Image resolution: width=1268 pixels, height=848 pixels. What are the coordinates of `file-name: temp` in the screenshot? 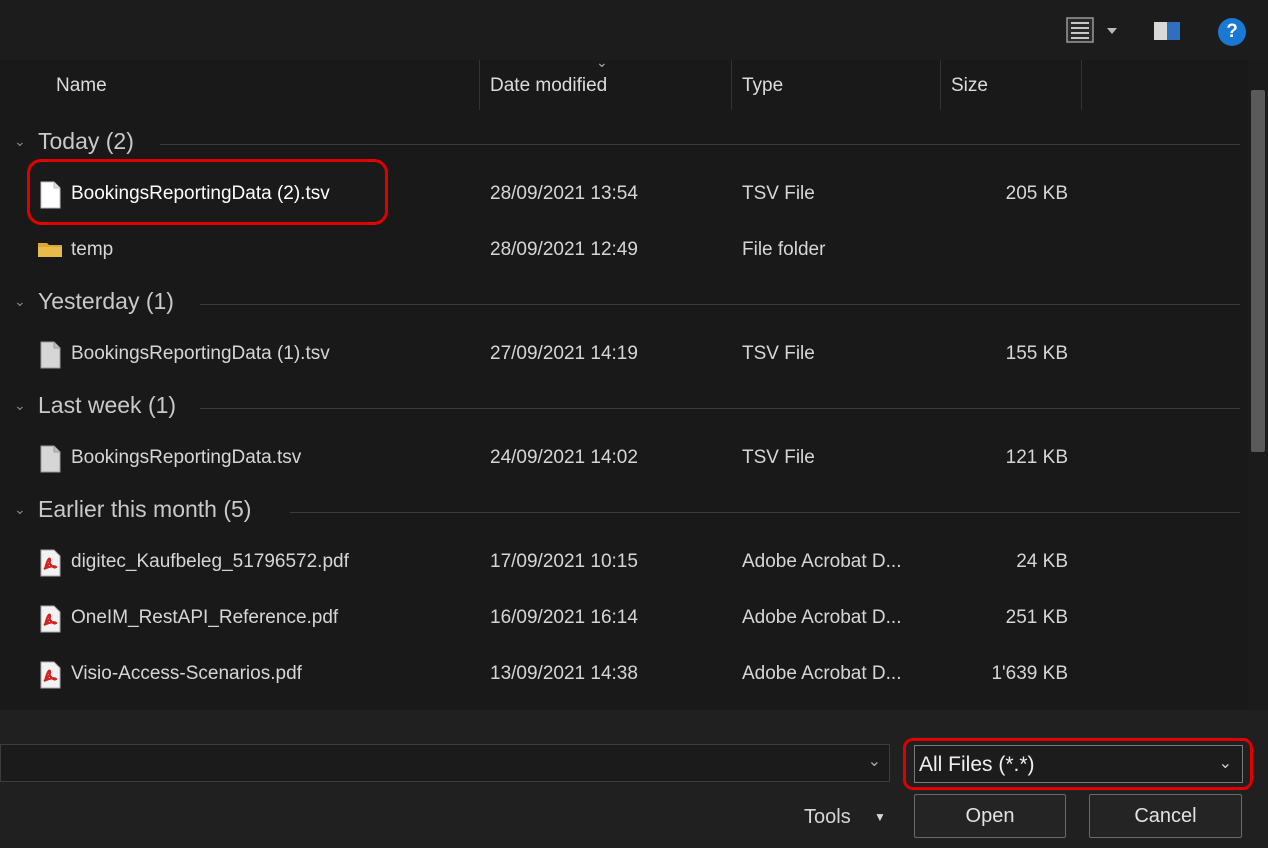 It's located at (92, 249).